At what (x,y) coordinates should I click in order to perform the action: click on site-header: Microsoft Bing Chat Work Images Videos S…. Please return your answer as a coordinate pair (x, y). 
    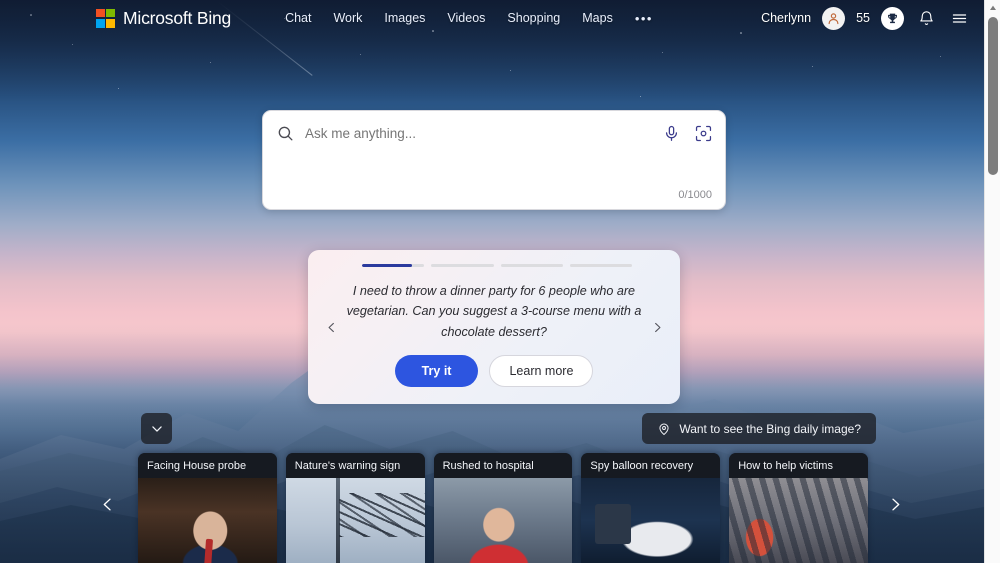
    Looking at the image, I should click on (492, 18).